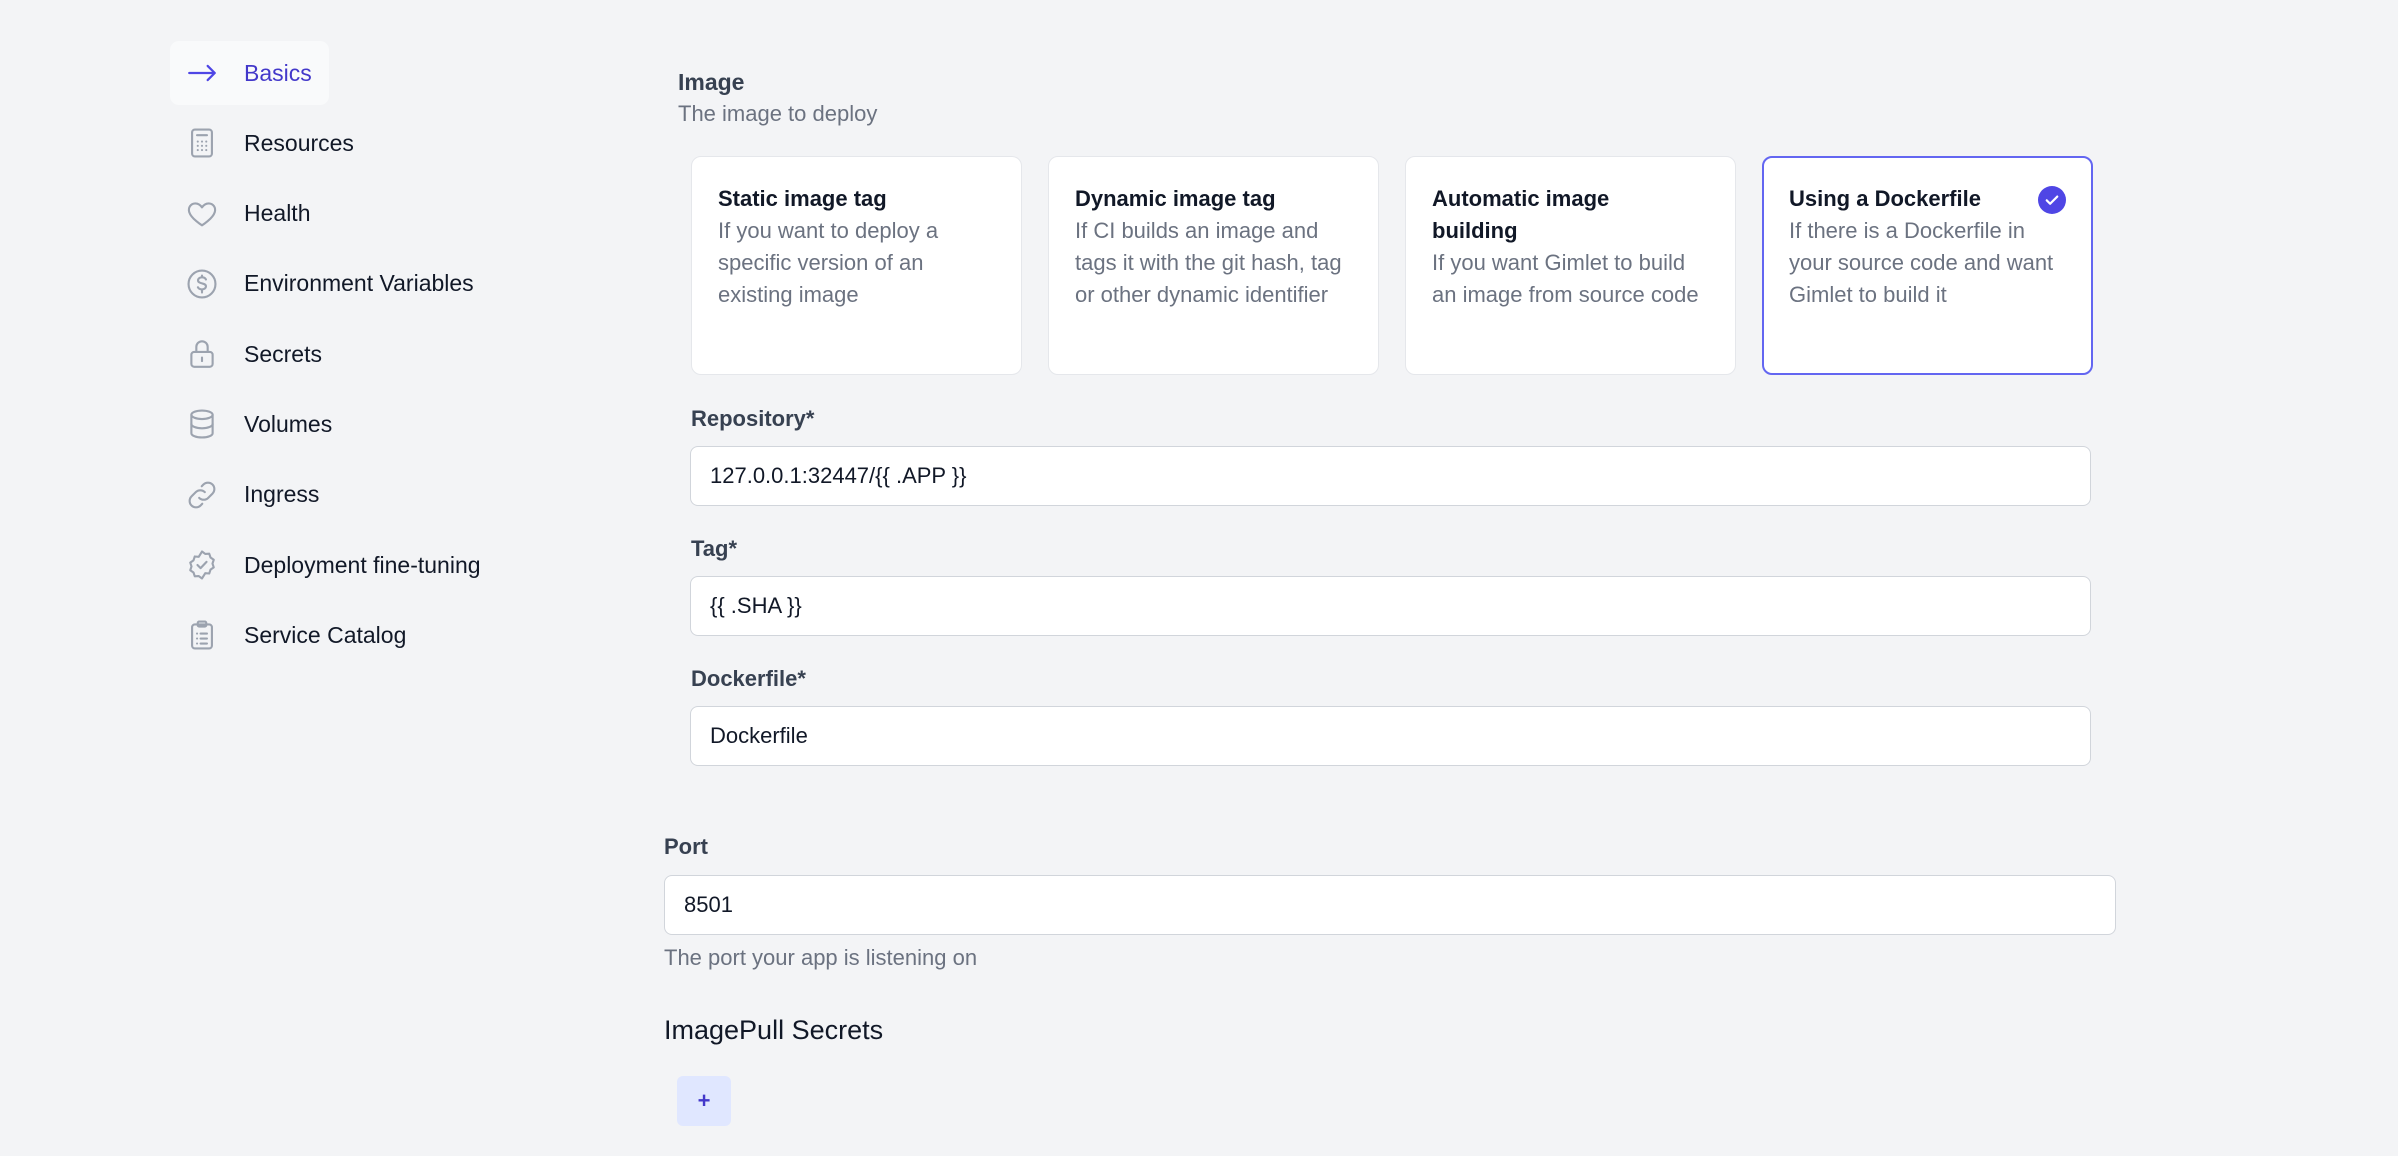  What do you see at coordinates (1390, 736) in the screenshot?
I see `dockerfile-input` at bounding box center [1390, 736].